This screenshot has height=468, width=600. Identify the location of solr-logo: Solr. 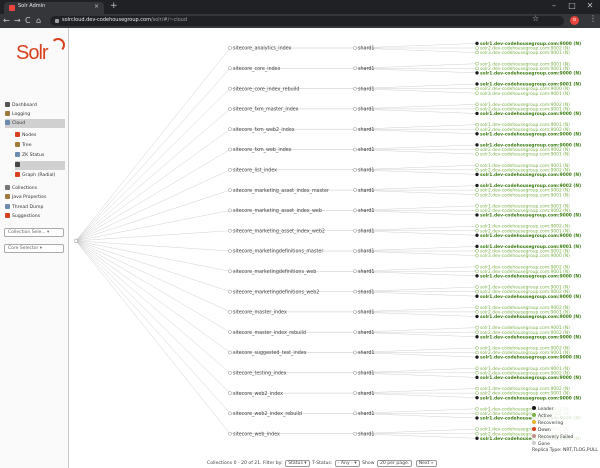
(32, 53).